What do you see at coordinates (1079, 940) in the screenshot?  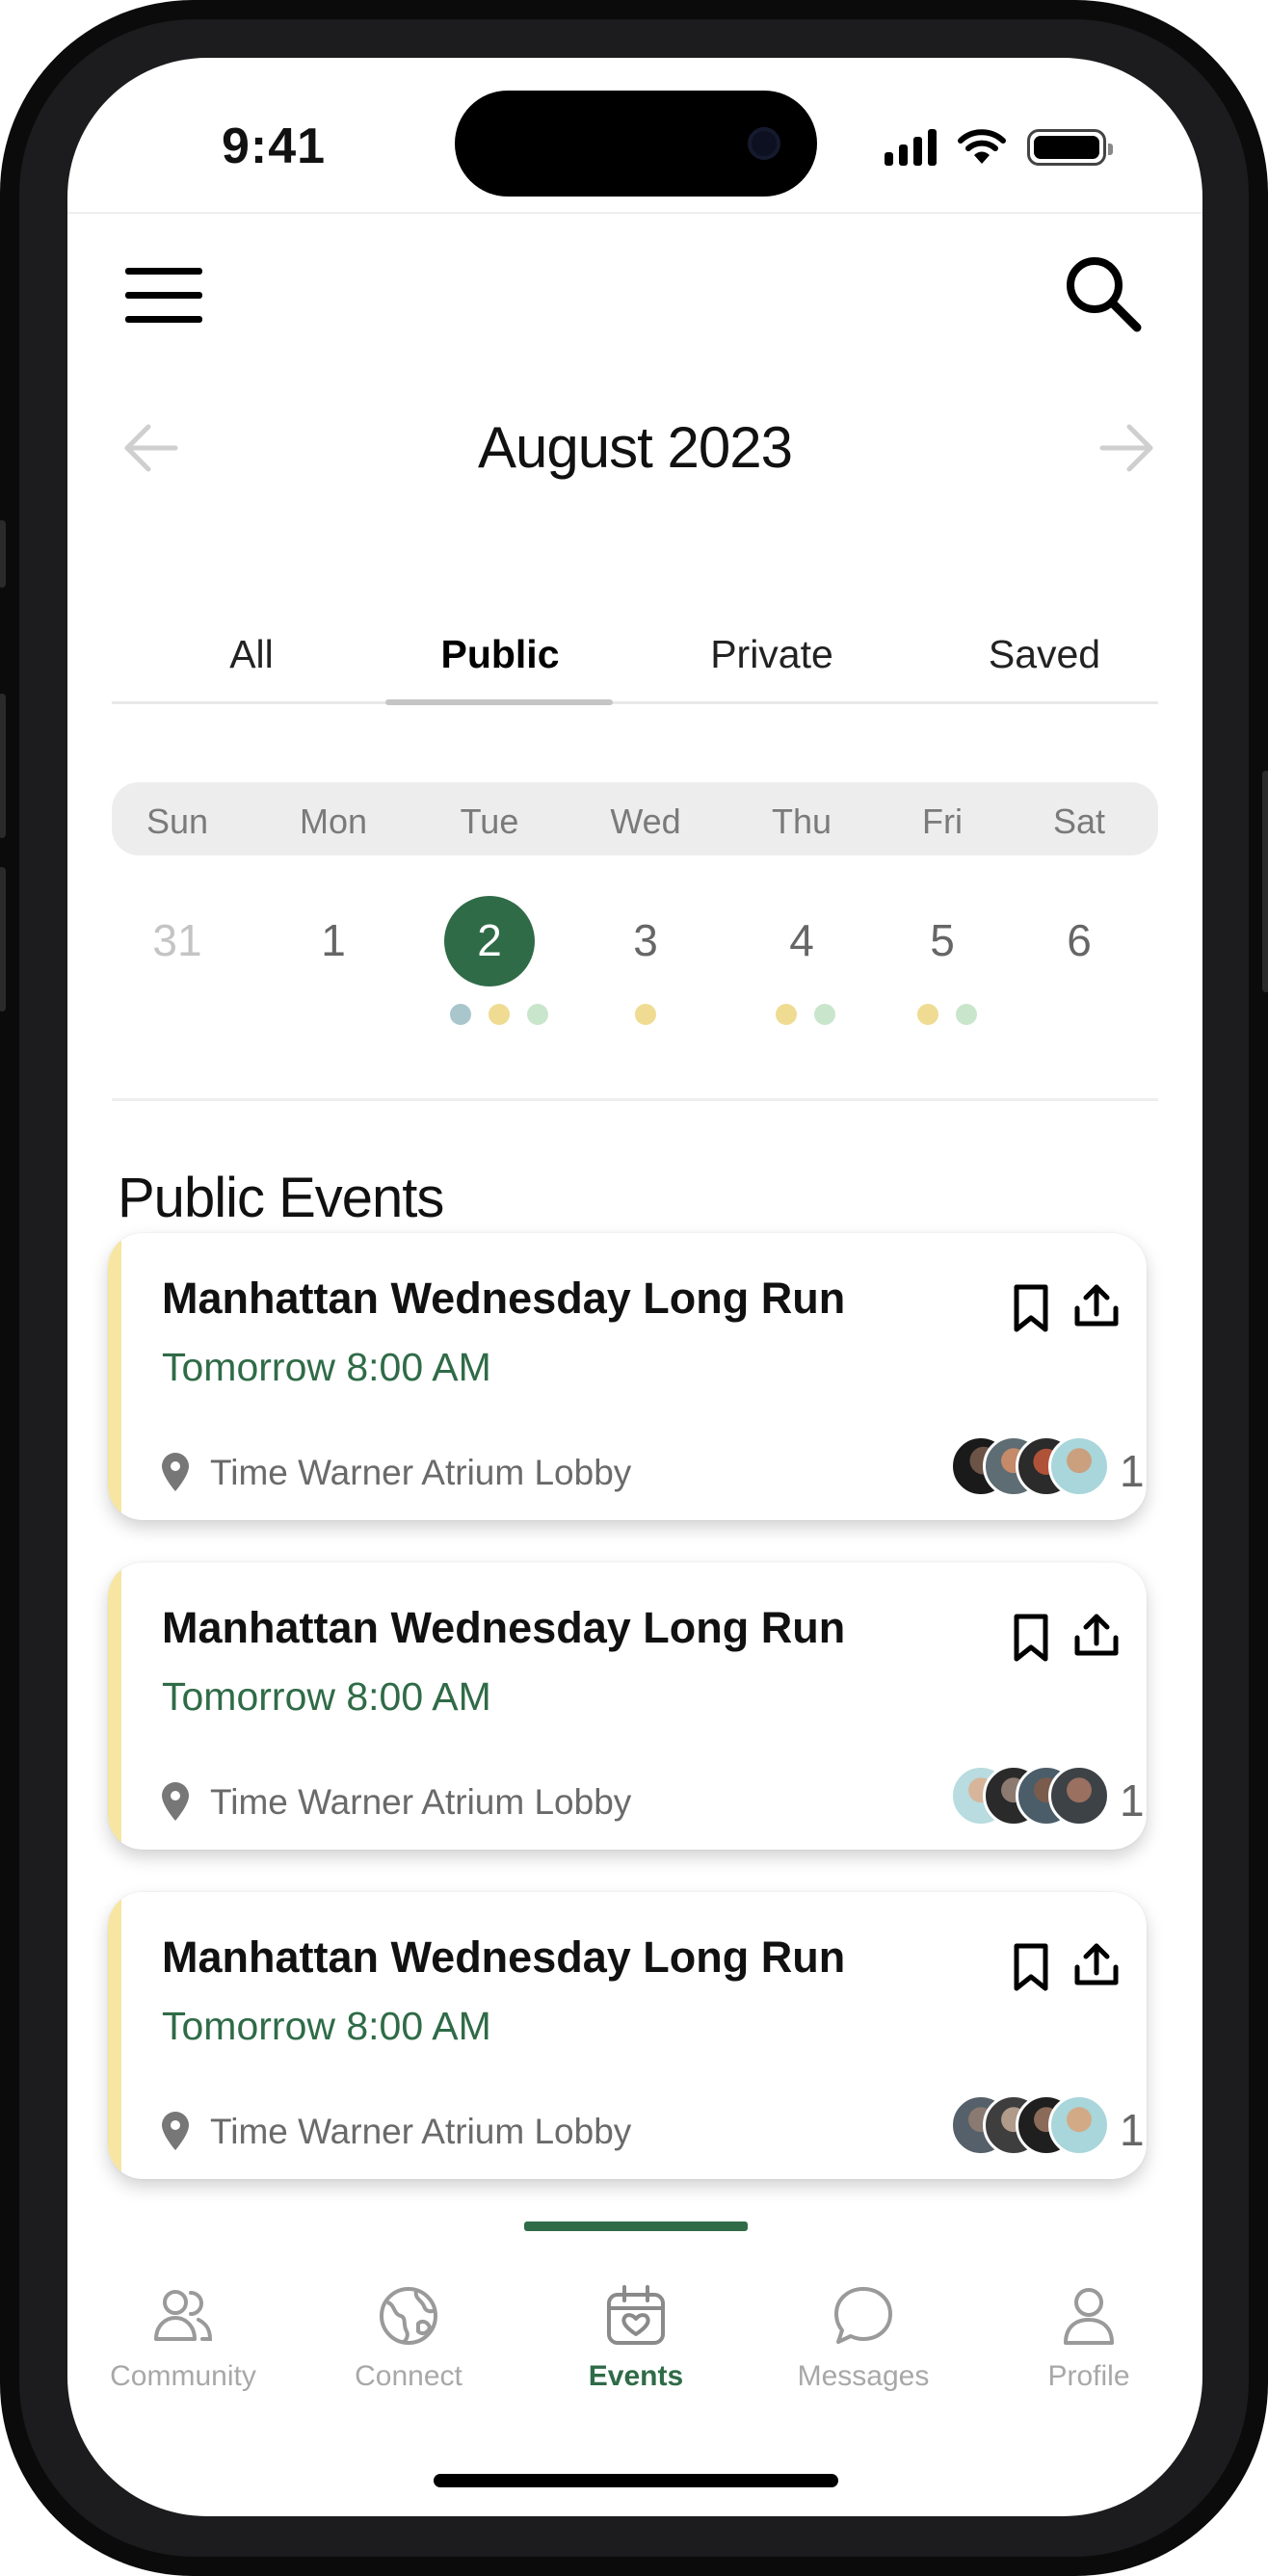 I see `calendar-day-6: 6` at bounding box center [1079, 940].